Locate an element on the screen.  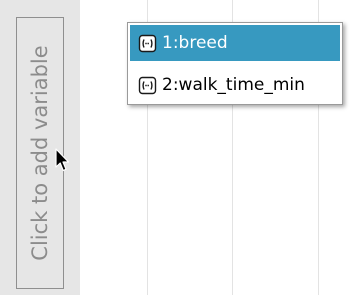
menu-item-breed: 1:breed is located at coordinates (235, 43).